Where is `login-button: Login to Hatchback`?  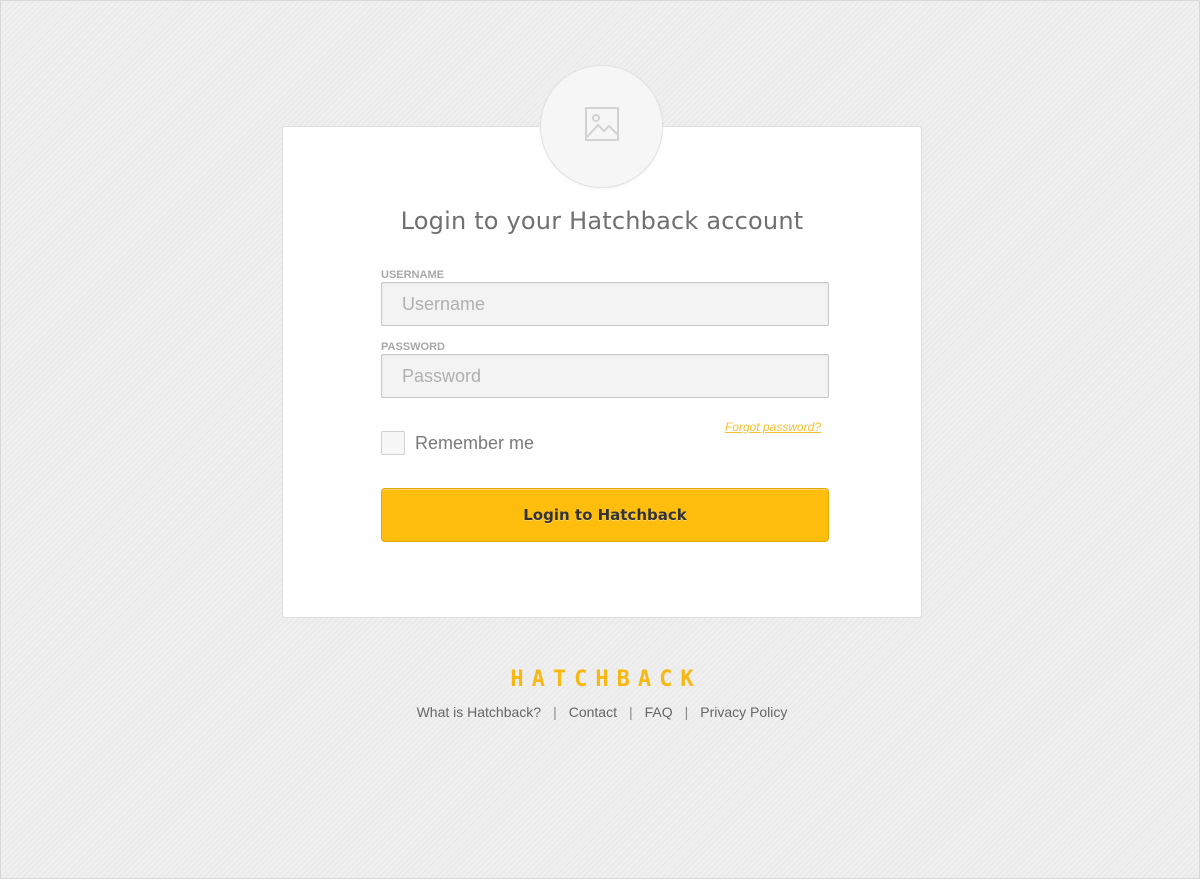 login-button: Login to Hatchback is located at coordinates (605, 515).